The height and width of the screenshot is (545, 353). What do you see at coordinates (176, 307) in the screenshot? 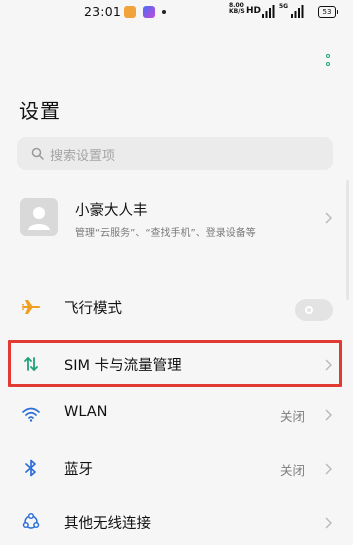
I see `airplane-mode-row: 飞行模式` at bounding box center [176, 307].